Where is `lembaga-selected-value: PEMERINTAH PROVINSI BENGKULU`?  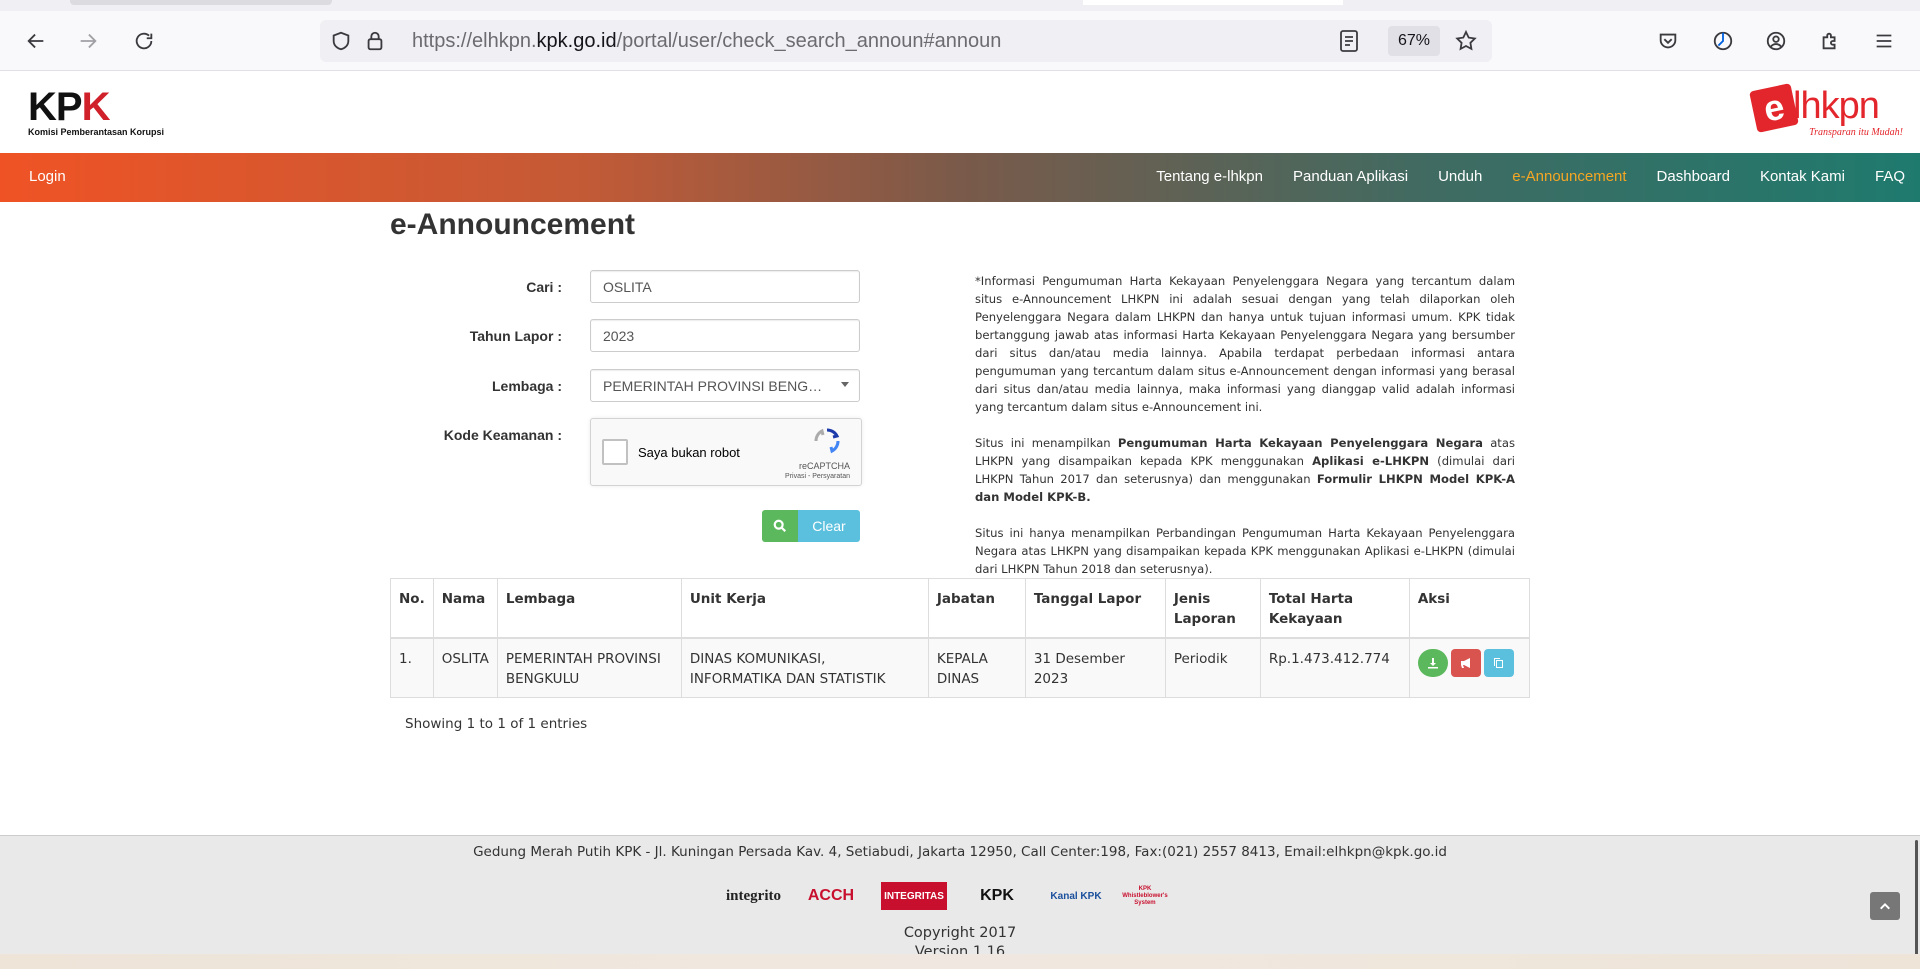 lembaga-selected-value: PEMERINTAH PROVINSI BENGKULU is located at coordinates (713, 386).